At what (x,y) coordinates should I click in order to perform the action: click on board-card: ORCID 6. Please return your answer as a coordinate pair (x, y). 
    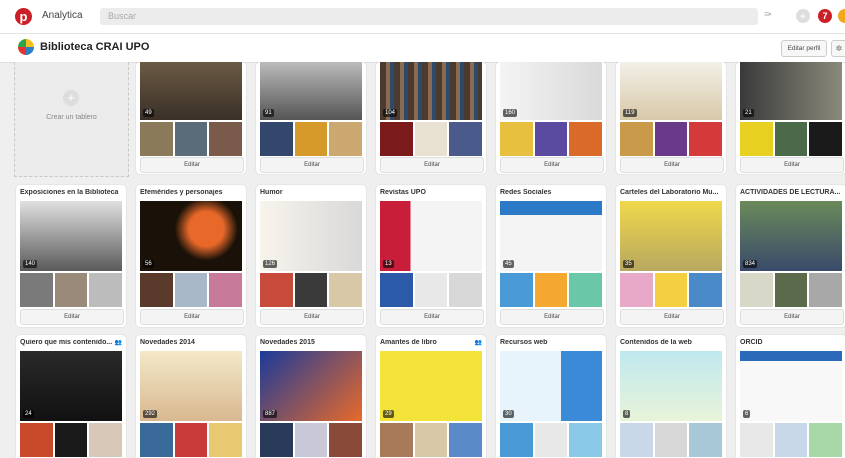
    Looking at the image, I should click on (790, 396).